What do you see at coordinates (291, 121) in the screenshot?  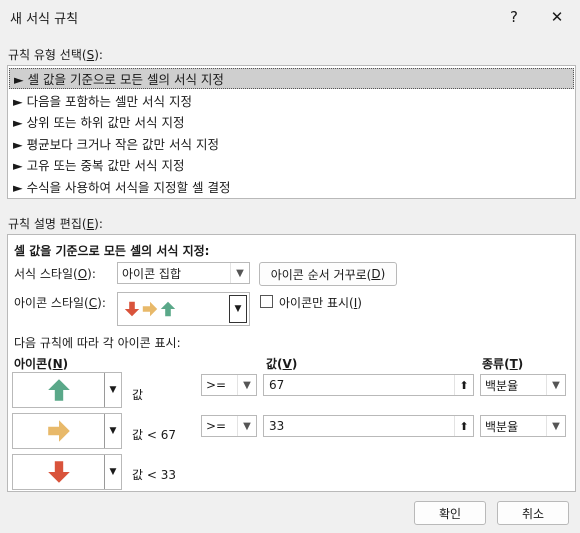 I see `rule-type-item: ► 상위 또는 하위 값만 서식 지정` at bounding box center [291, 121].